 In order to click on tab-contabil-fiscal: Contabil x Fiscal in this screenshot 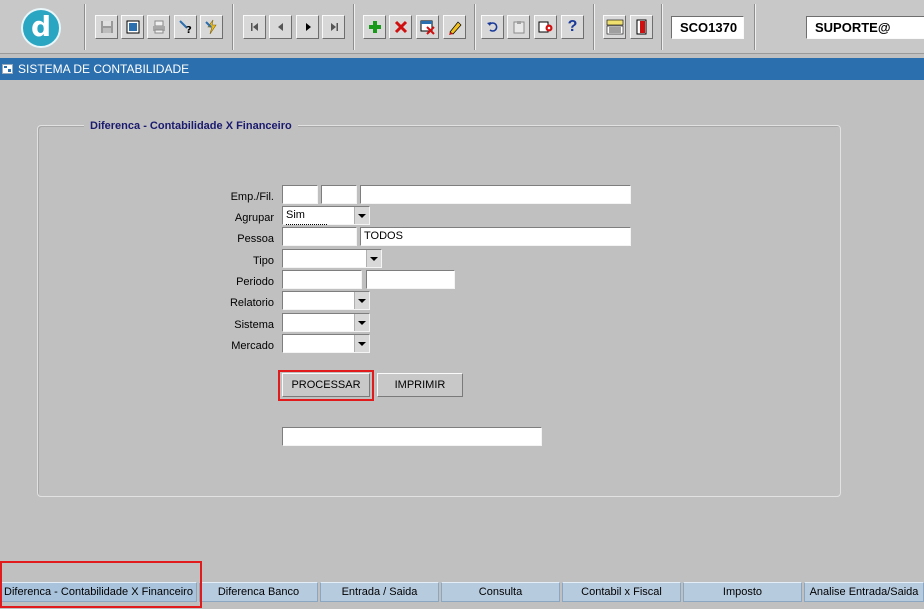, I will do `click(621, 592)`.